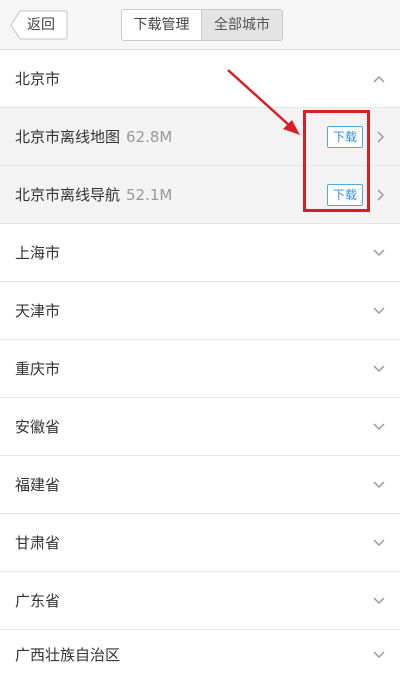 The width and height of the screenshot is (400, 680). I want to click on item-size: 52.1M, so click(149, 194).